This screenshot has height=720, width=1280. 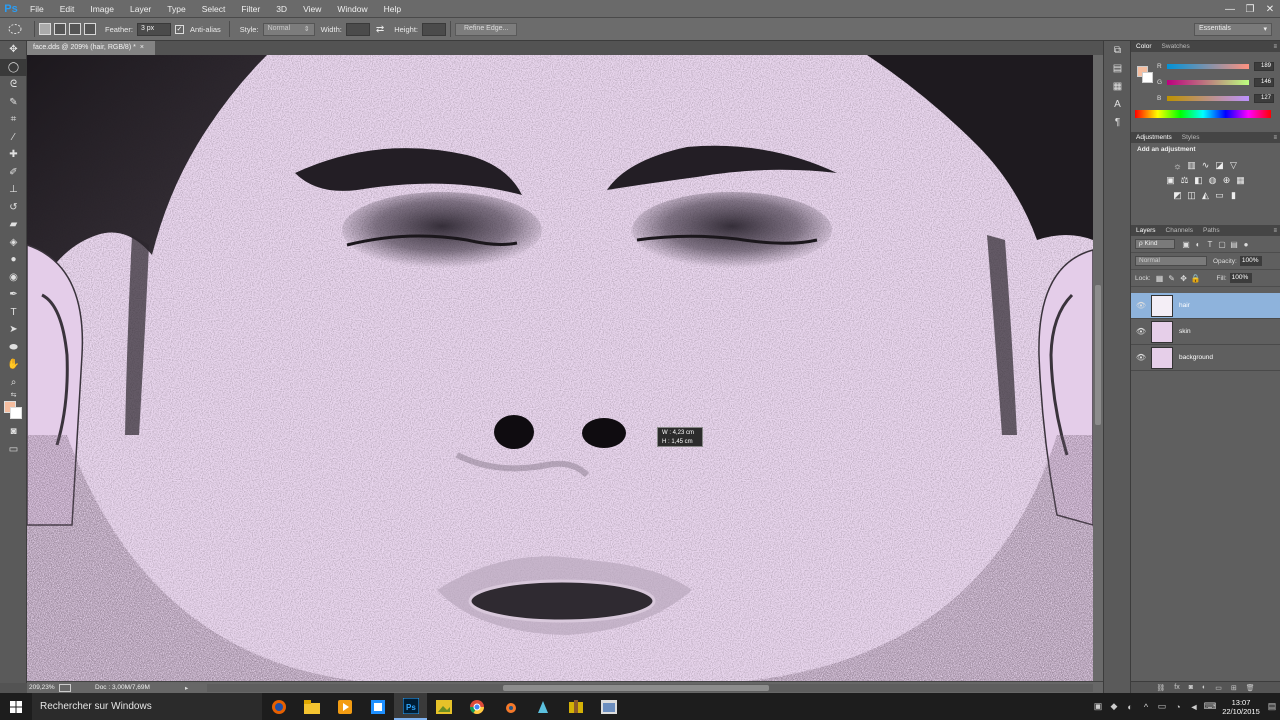 I want to click on elliptical-marquee-preset-icon, so click(x=15, y=29).